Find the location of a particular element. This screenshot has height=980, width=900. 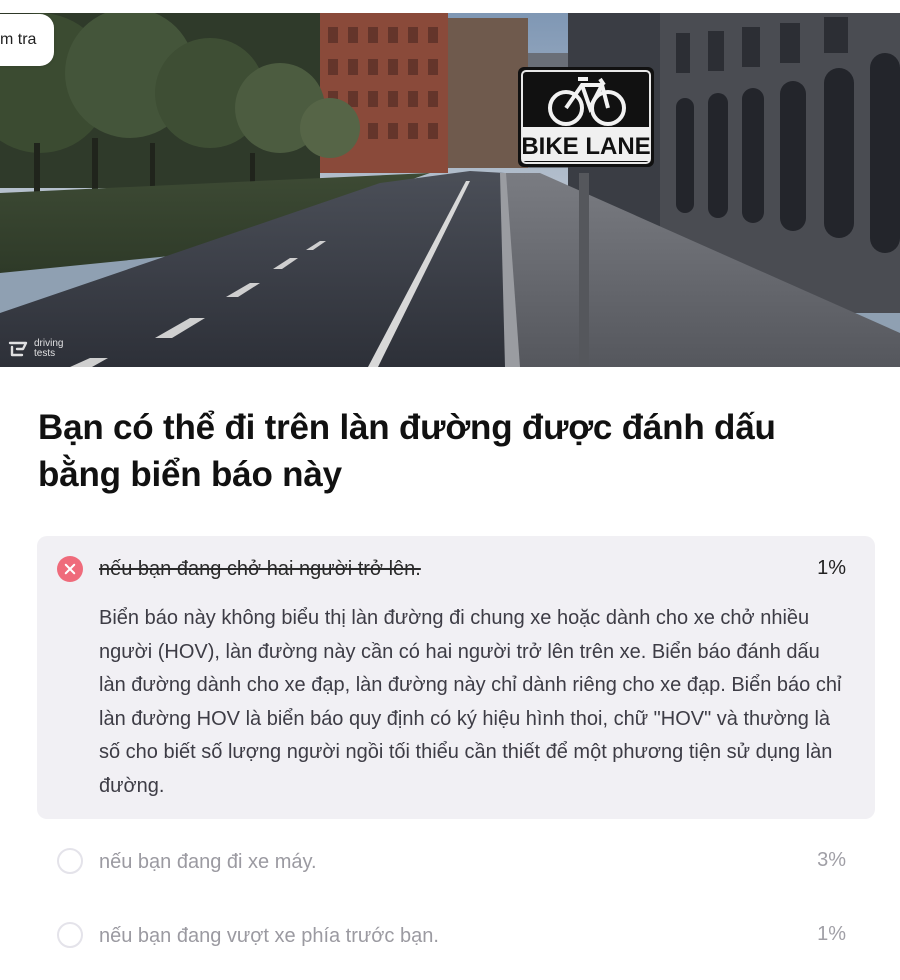

drivingtests-logo-icon is located at coordinates (18, 349).